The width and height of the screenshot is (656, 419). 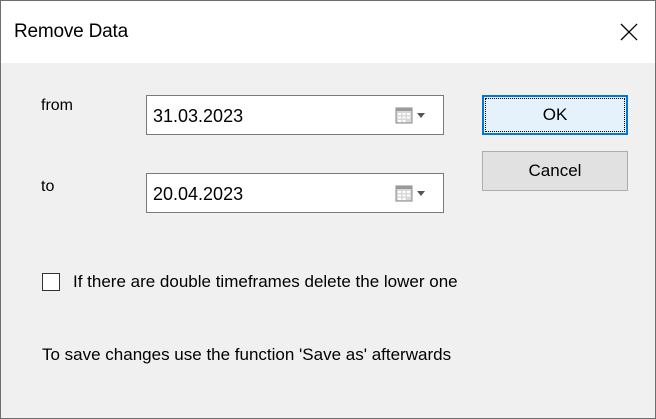 I want to click on to-label: to, so click(x=48, y=186).